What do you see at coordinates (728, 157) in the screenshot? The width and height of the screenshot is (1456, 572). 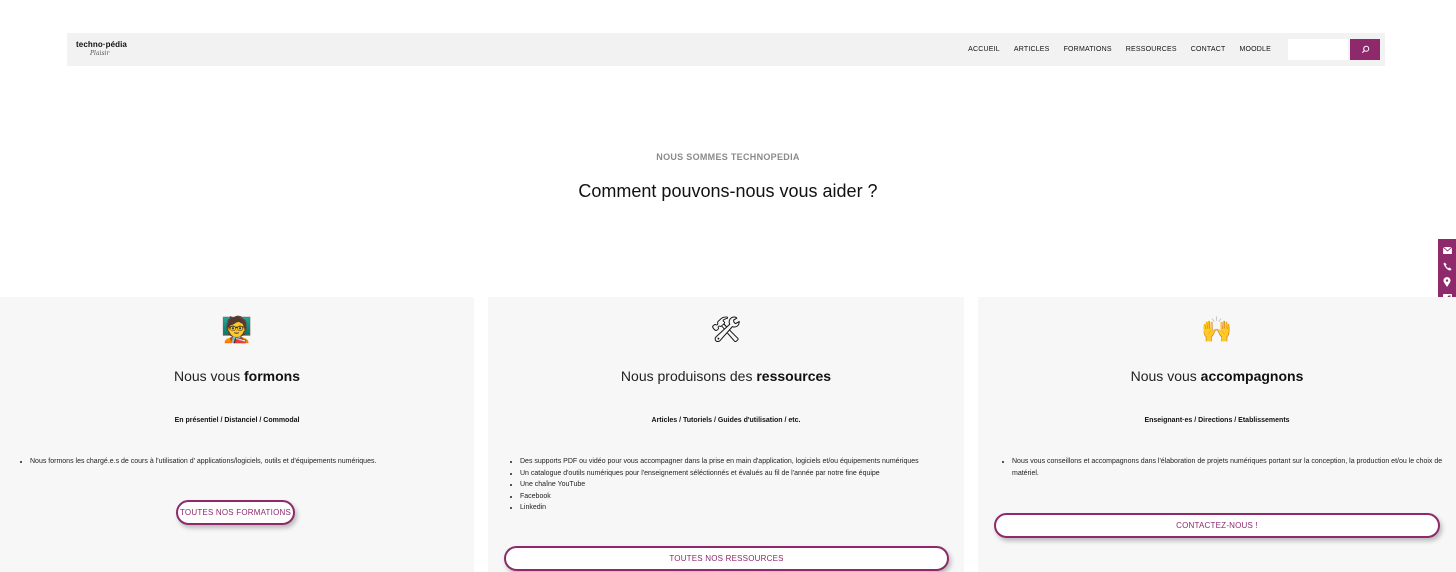 I see `section-eyebrow: NOUS SOMMES TECHNOPEDIA` at bounding box center [728, 157].